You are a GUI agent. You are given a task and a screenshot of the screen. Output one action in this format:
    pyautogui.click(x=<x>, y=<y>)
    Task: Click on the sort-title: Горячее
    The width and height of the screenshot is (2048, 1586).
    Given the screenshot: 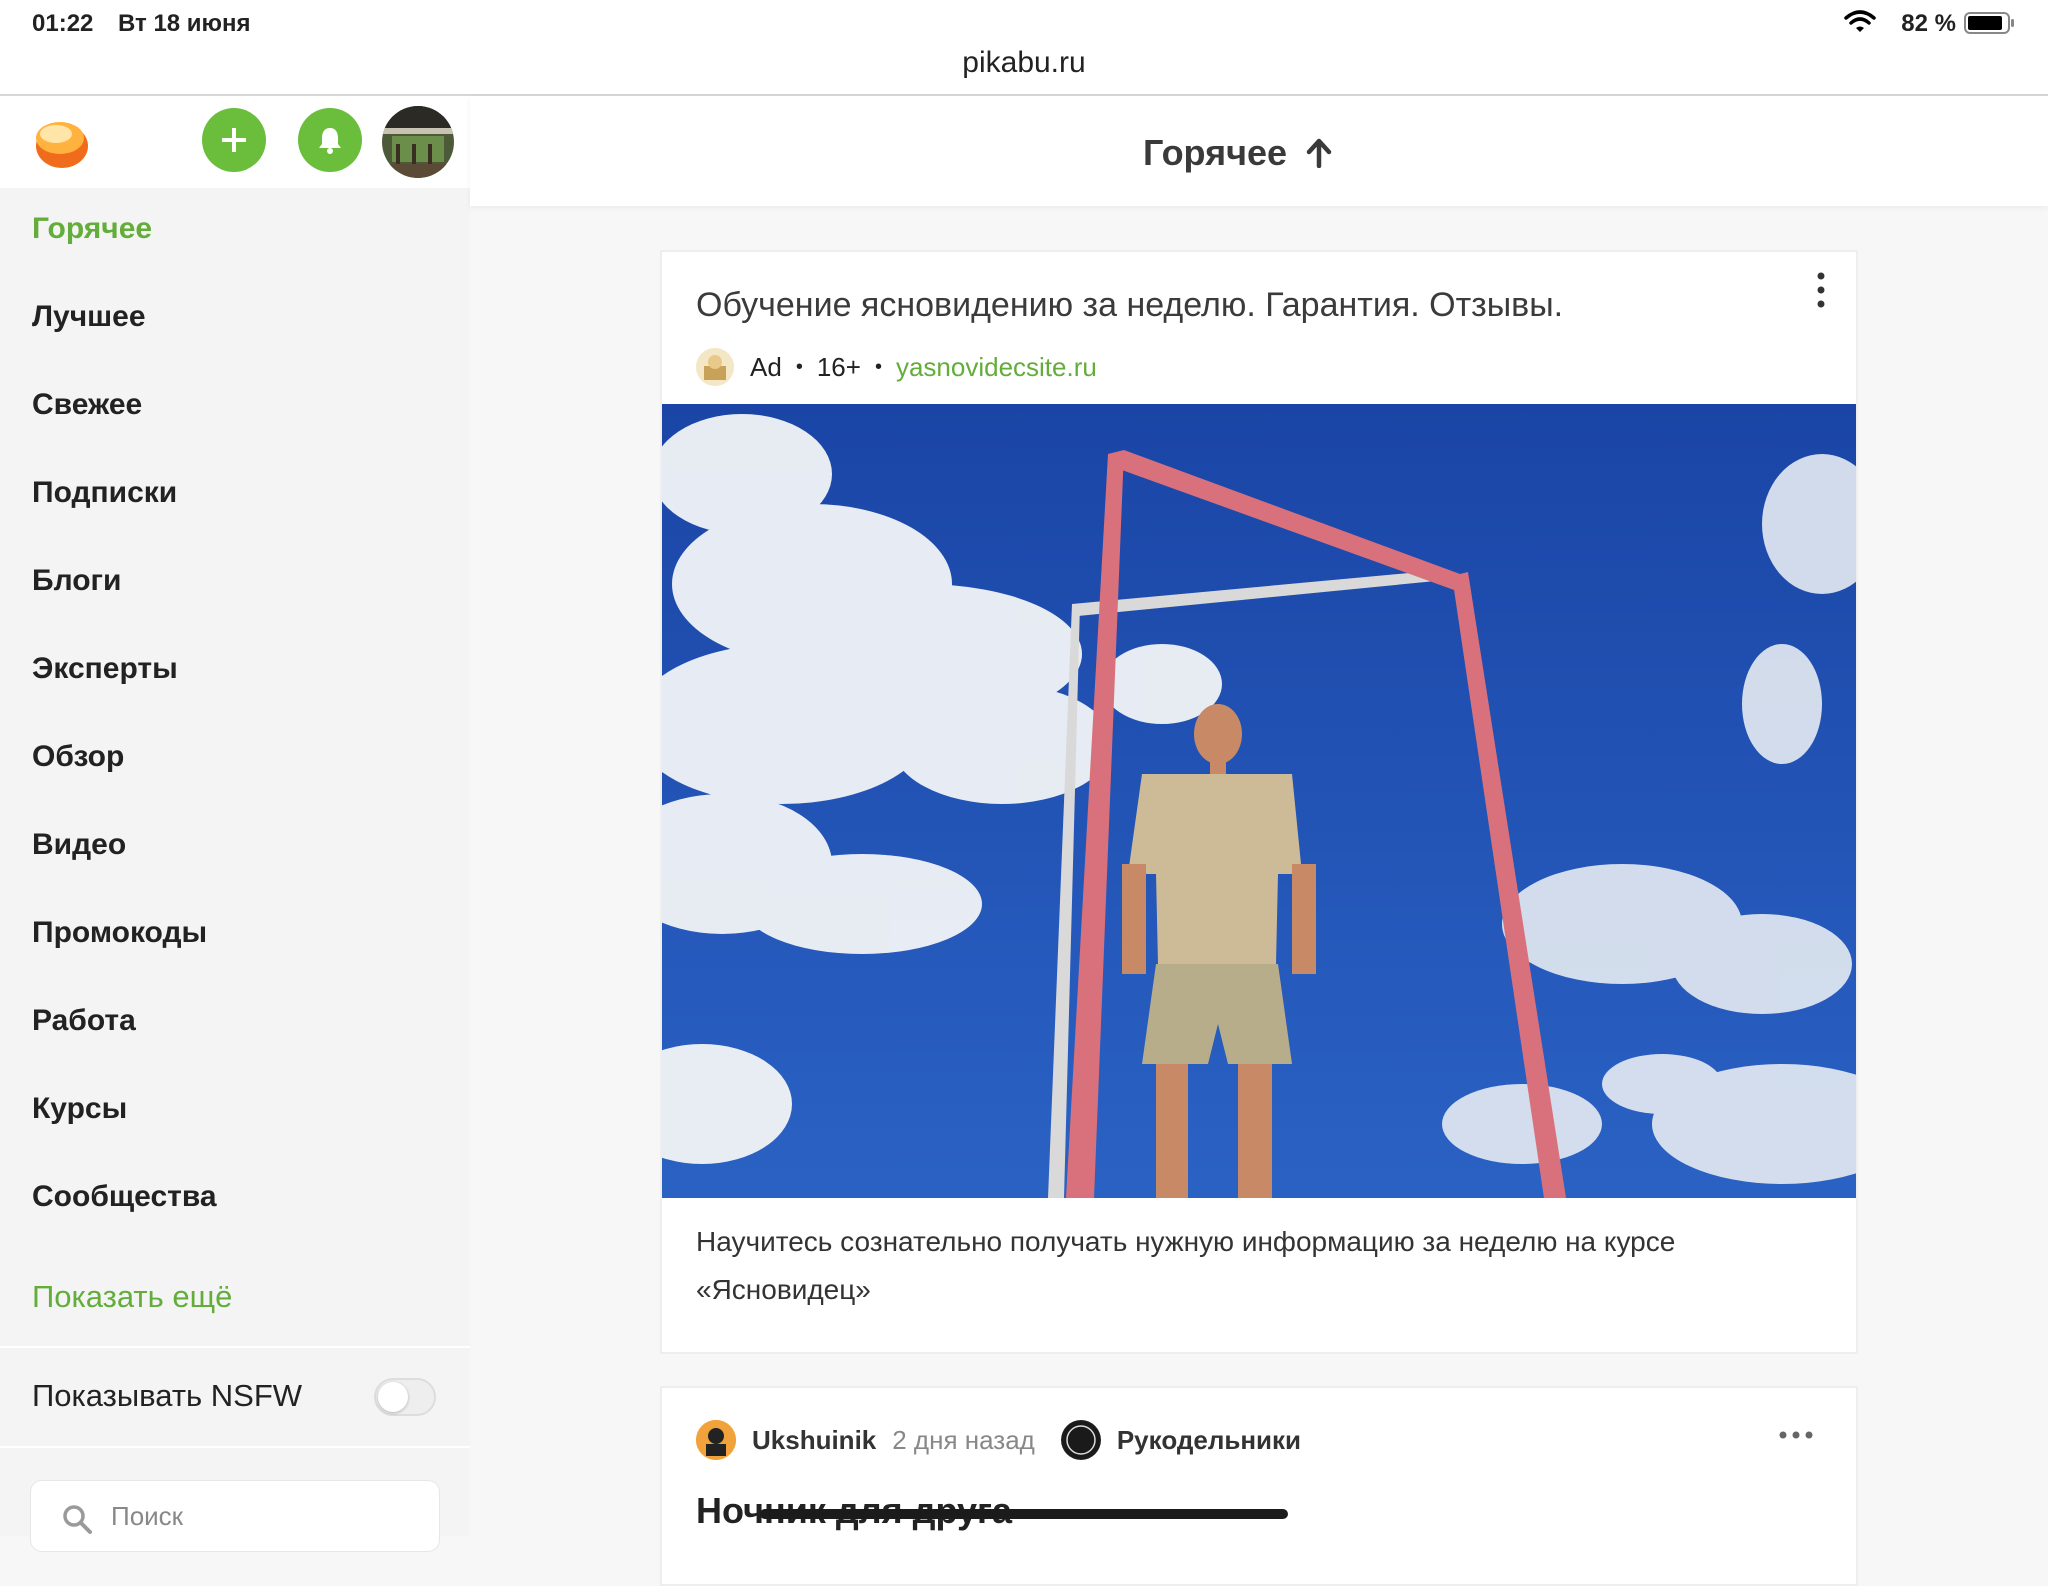 What is the action you would take?
    pyautogui.click(x=1215, y=152)
    